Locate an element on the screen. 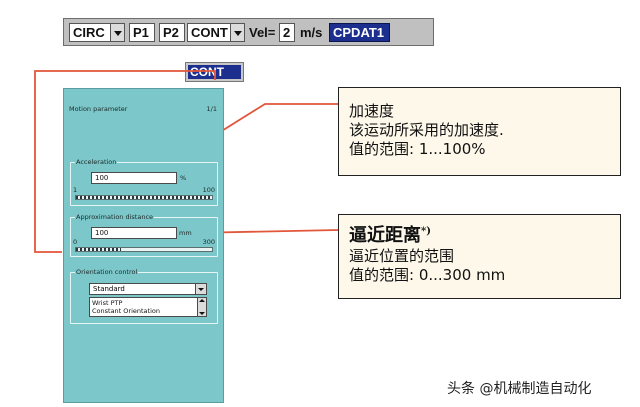 The height and width of the screenshot is (407, 640). orientation-selected: Standard is located at coordinates (109, 289).